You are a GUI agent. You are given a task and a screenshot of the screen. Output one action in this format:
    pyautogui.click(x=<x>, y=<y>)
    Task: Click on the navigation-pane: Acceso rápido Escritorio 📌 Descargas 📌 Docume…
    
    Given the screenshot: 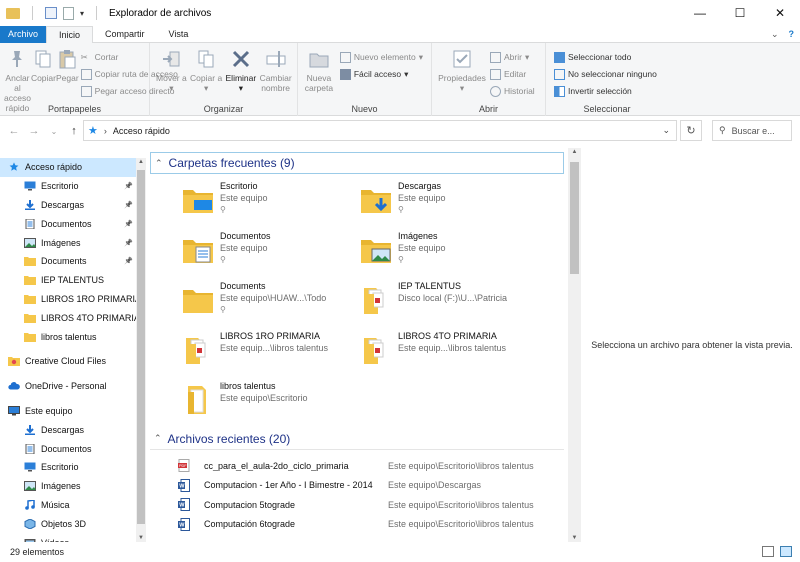 What is the action you would take?
    pyautogui.click(x=73, y=350)
    